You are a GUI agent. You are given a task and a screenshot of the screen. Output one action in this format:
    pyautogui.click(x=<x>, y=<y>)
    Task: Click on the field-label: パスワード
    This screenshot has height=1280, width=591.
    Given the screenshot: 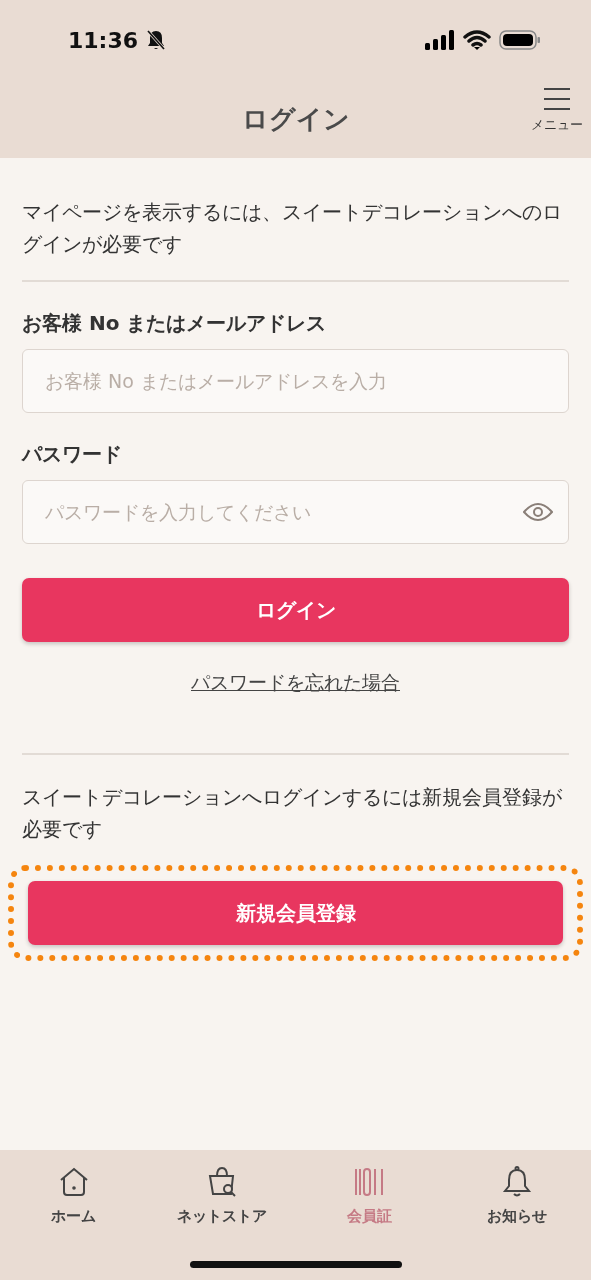 What is the action you would take?
    pyautogui.click(x=72, y=454)
    